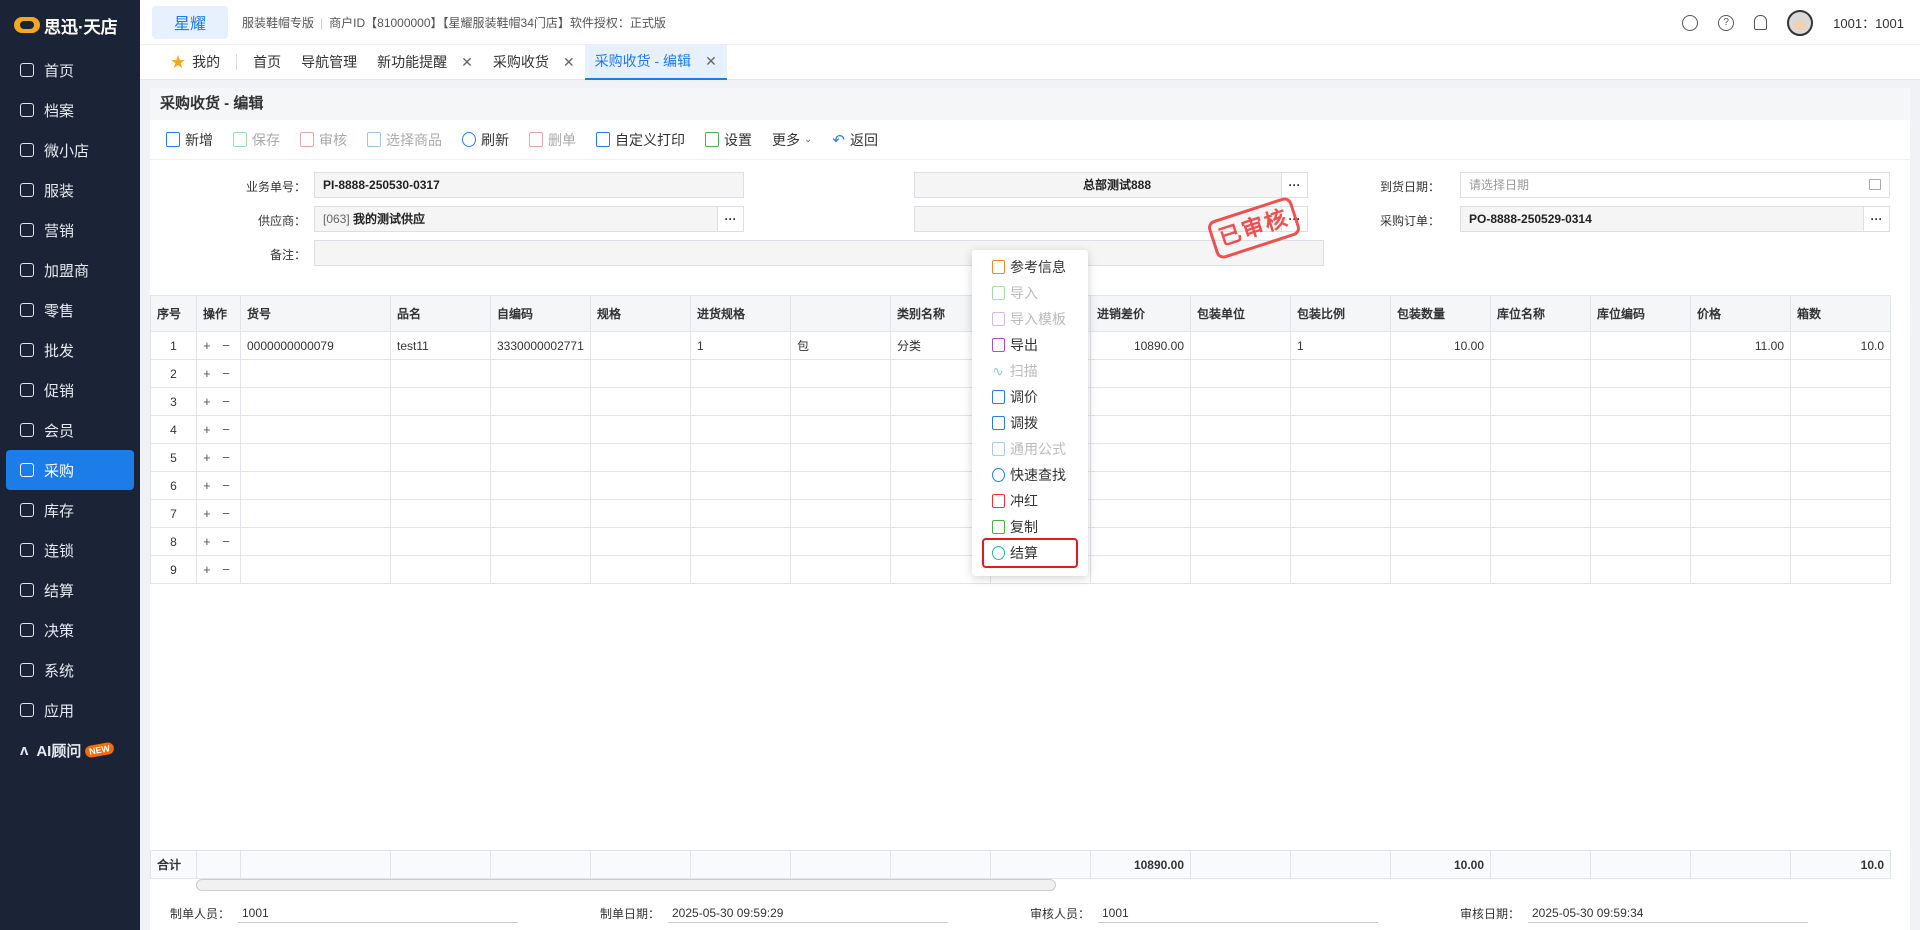 This screenshot has width=1920, height=930. What do you see at coordinates (1030, 267) in the screenshot?
I see `menu-item-reference-info: 参考信息` at bounding box center [1030, 267].